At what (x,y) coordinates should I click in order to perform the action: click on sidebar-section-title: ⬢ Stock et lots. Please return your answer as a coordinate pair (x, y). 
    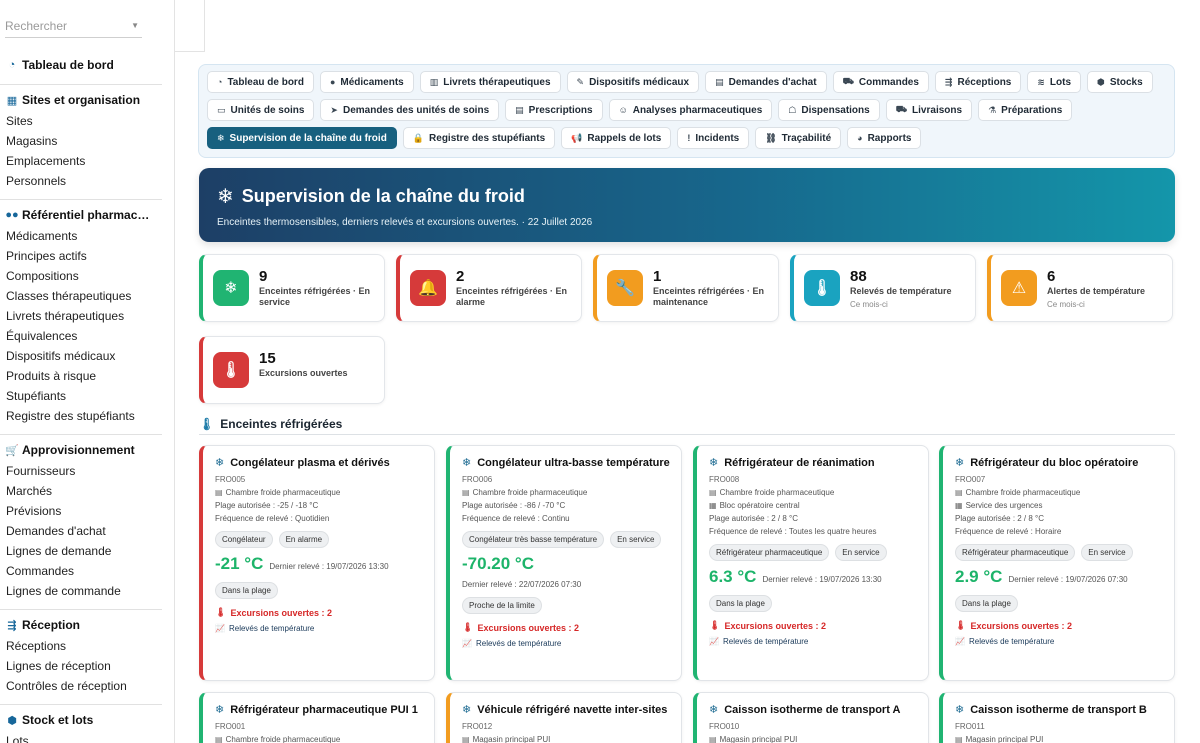
    Looking at the image, I should click on (84, 720).